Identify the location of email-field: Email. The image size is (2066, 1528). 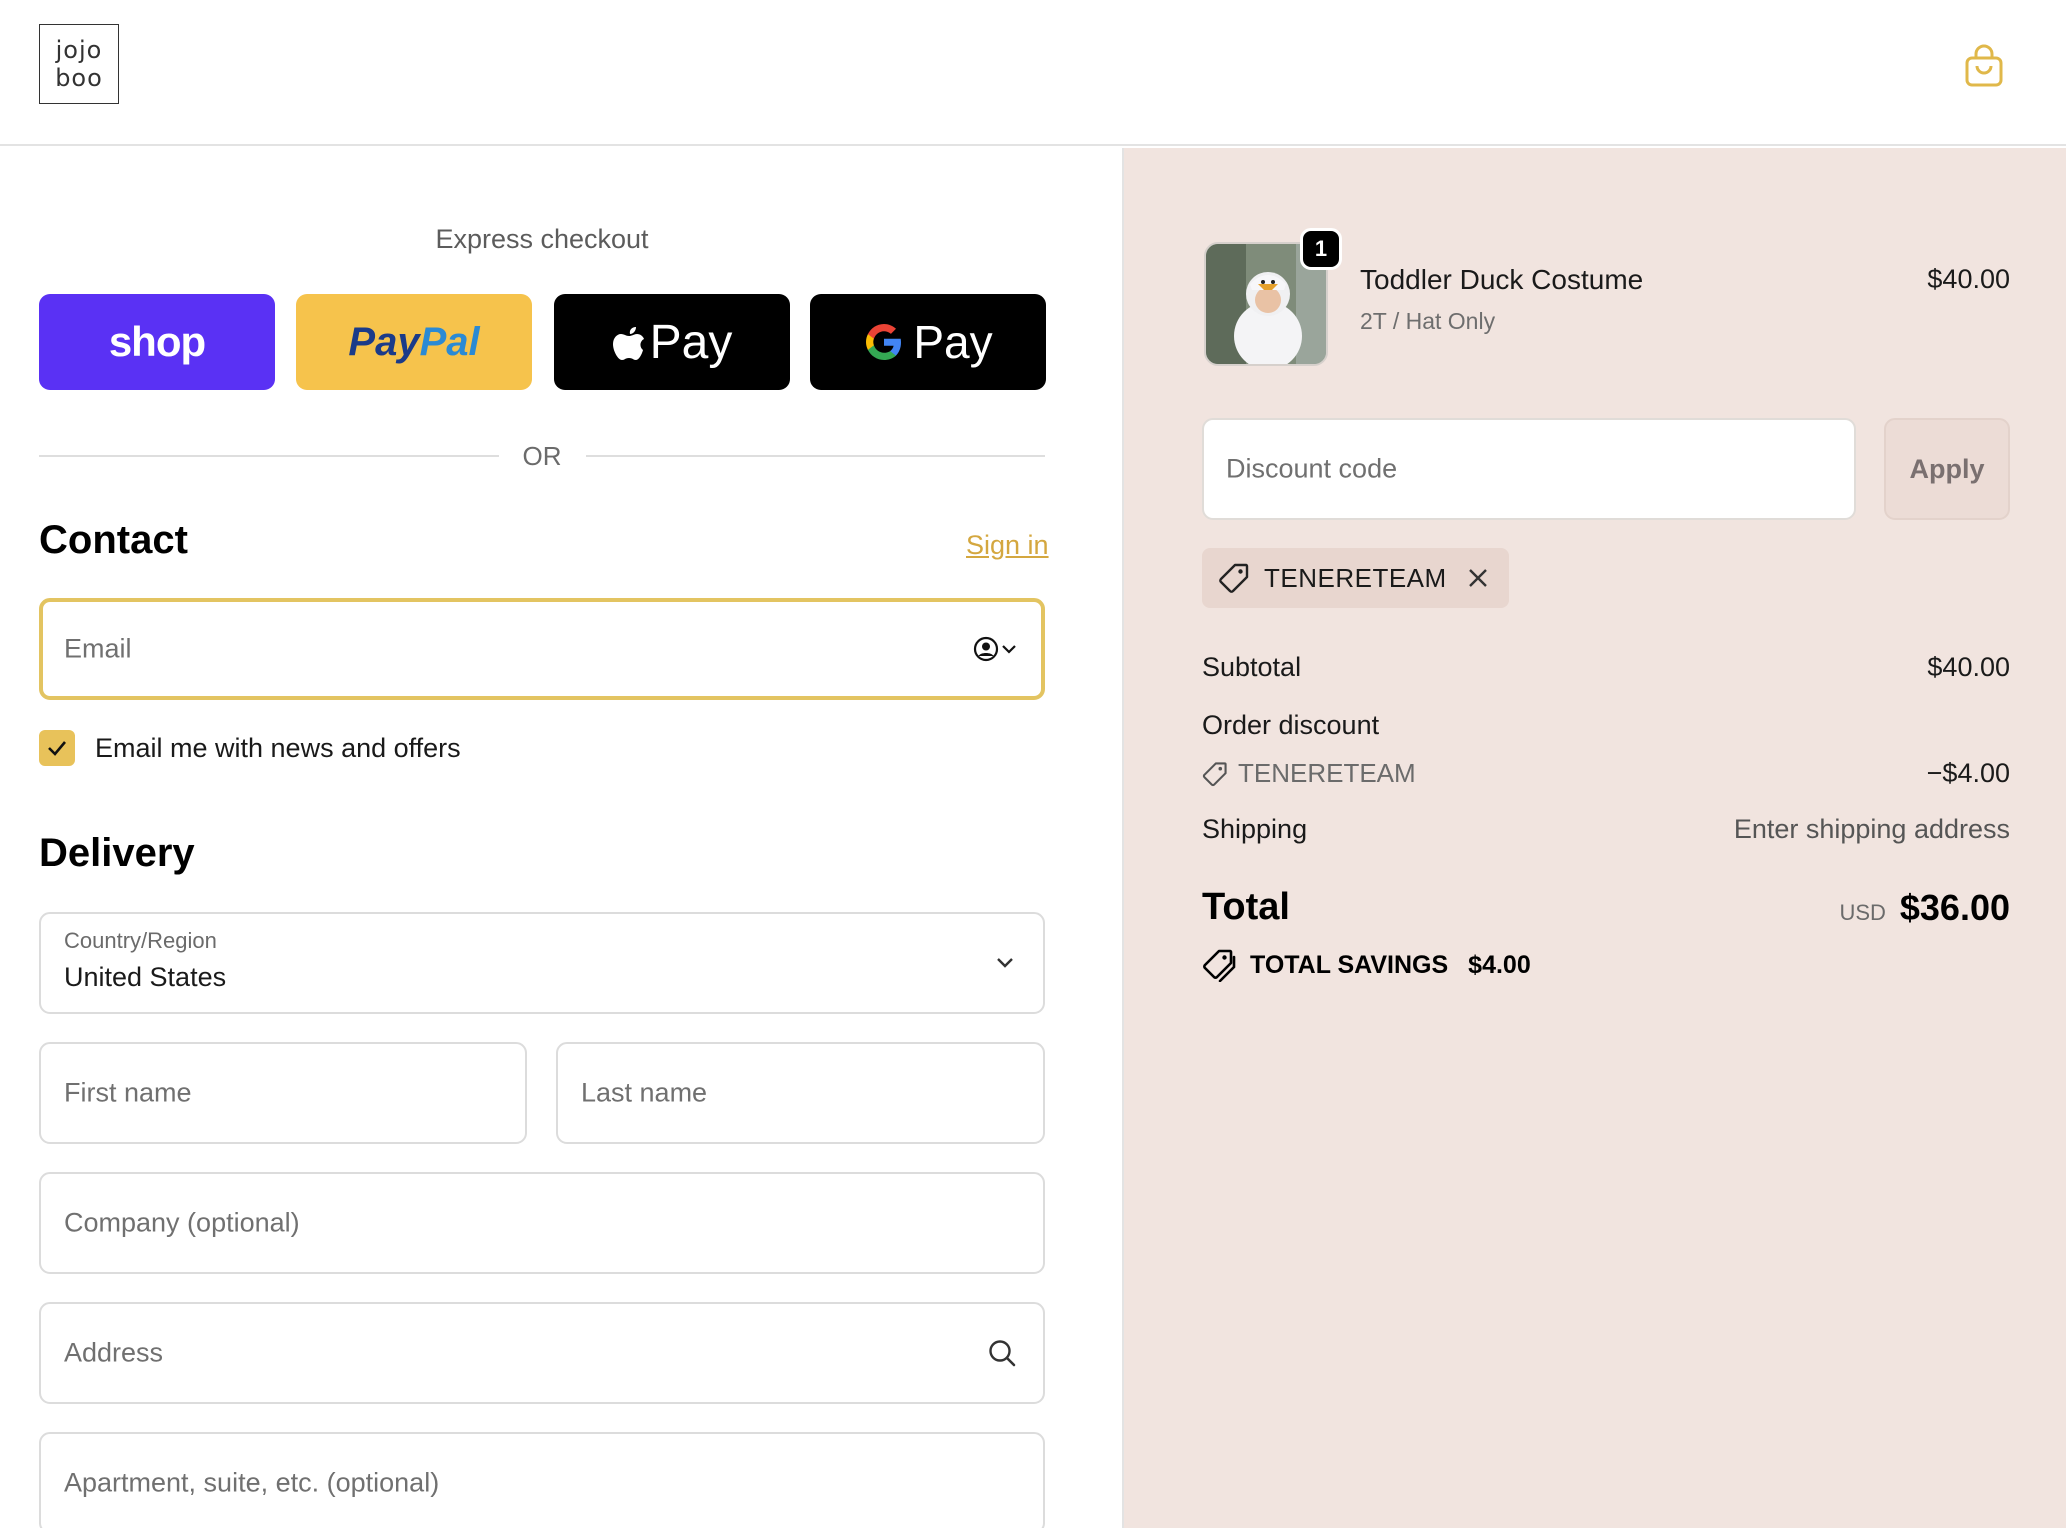
(542, 649).